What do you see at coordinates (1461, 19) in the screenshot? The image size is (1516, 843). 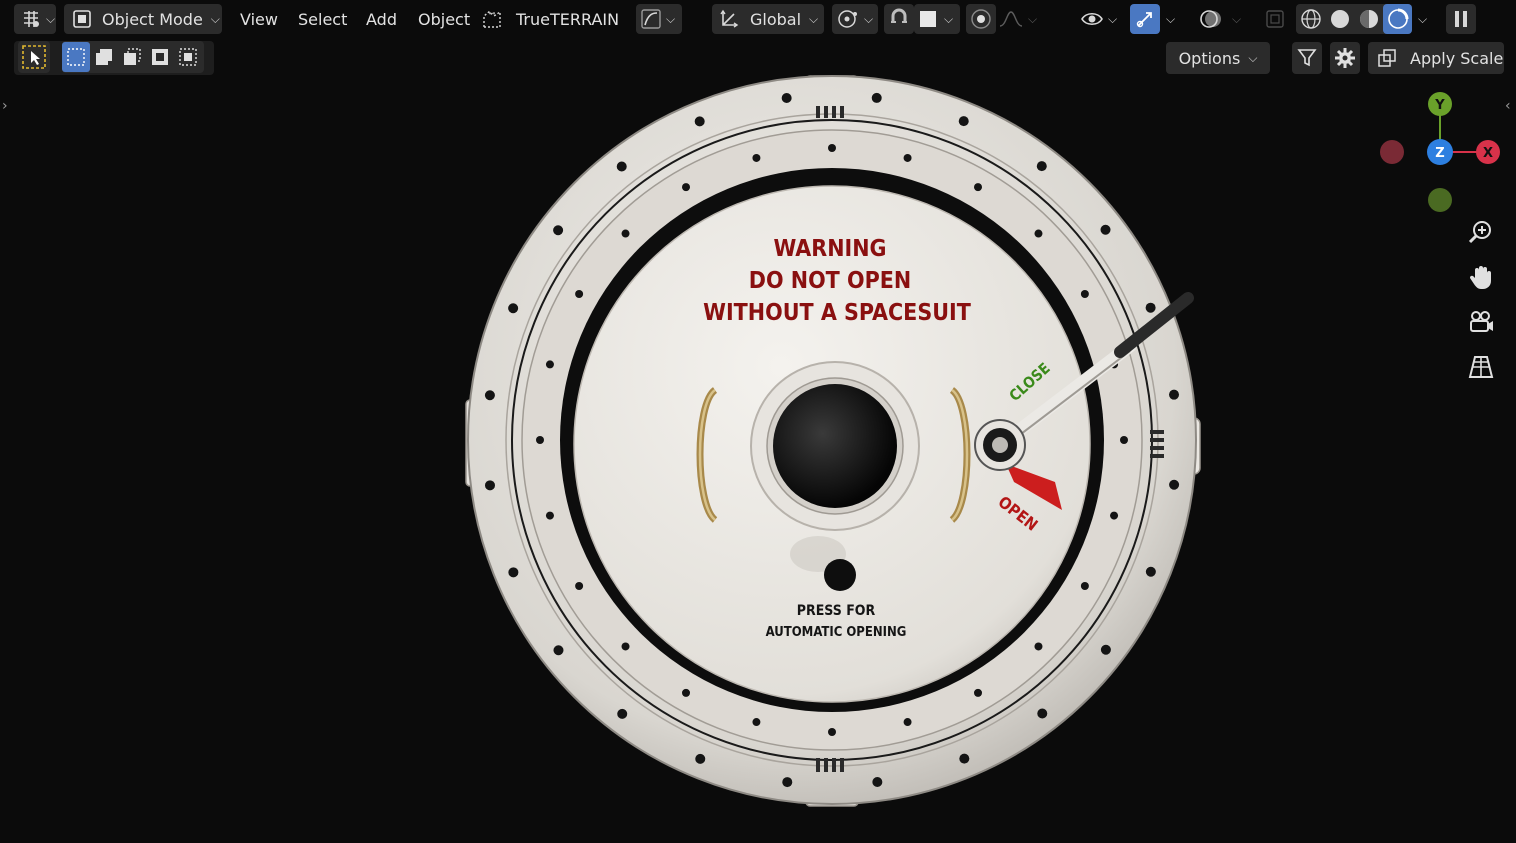 I see `pause-render-button` at bounding box center [1461, 19].